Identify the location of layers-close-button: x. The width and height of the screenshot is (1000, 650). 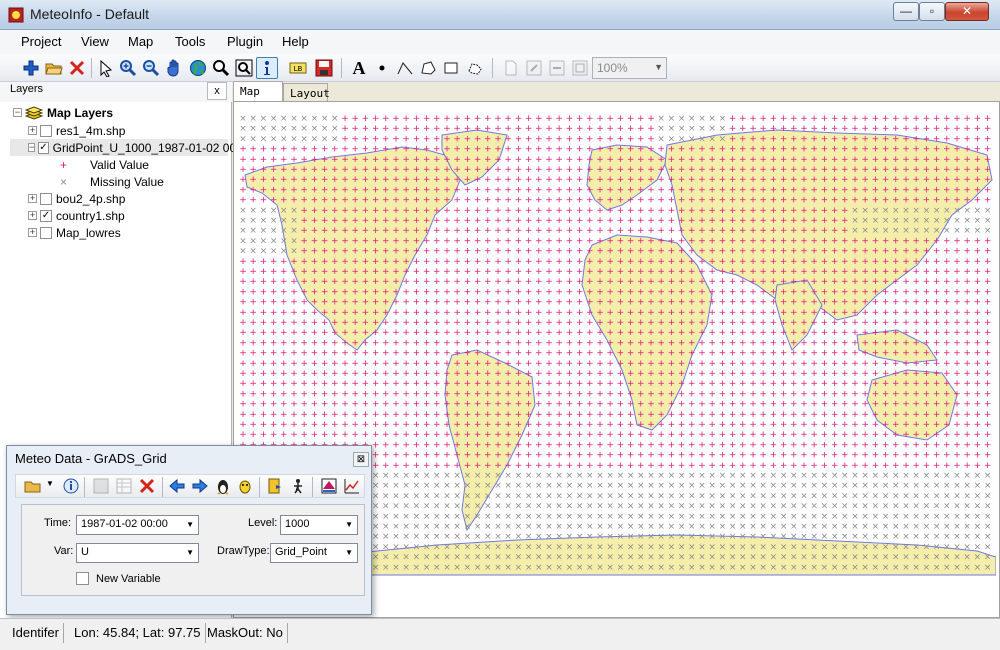
(217, 91).